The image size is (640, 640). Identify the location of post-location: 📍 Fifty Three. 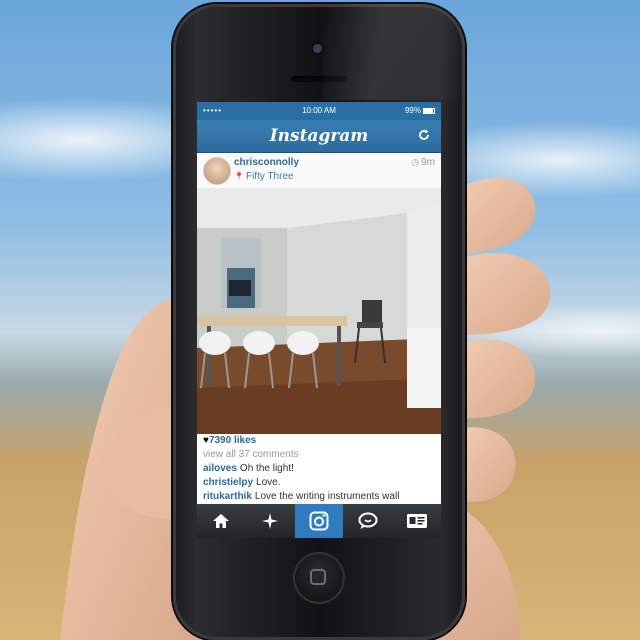
(264, 176).